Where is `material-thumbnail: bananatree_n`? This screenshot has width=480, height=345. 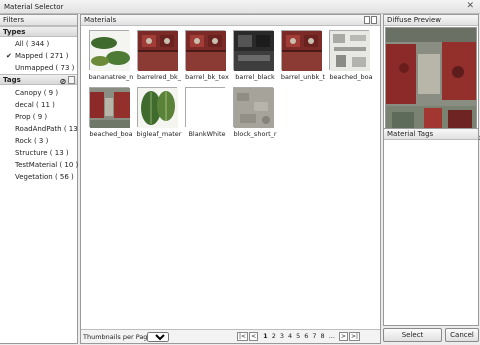
material-thumbnail: bananatree_n is located at coordinates (109, 55).